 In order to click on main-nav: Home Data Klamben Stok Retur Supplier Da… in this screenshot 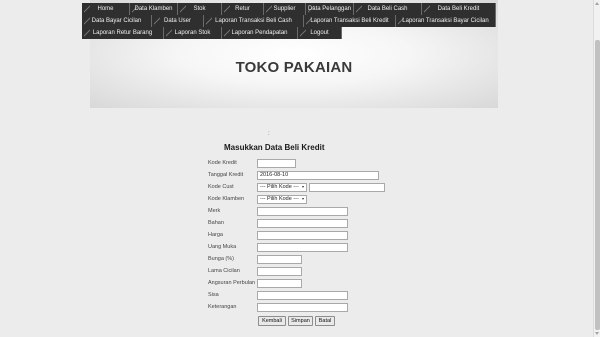, I will do `click(292, 20)`.